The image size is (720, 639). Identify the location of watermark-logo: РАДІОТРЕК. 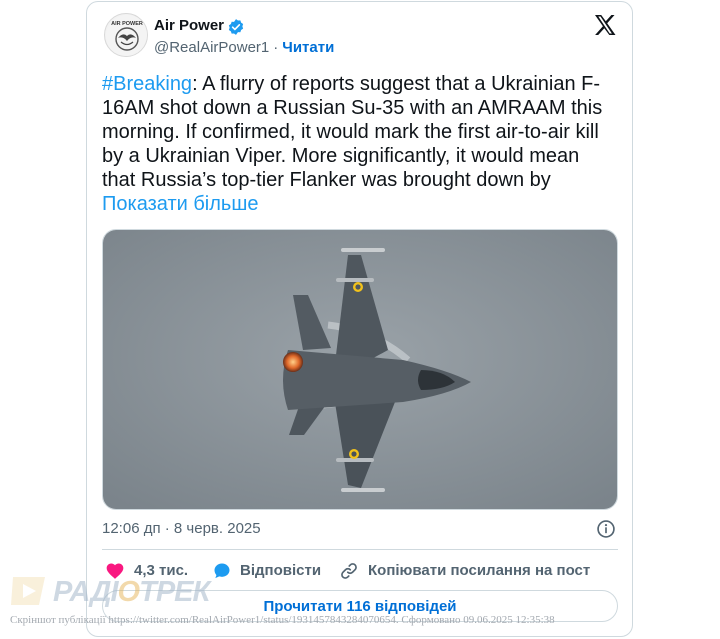
(109, 592).